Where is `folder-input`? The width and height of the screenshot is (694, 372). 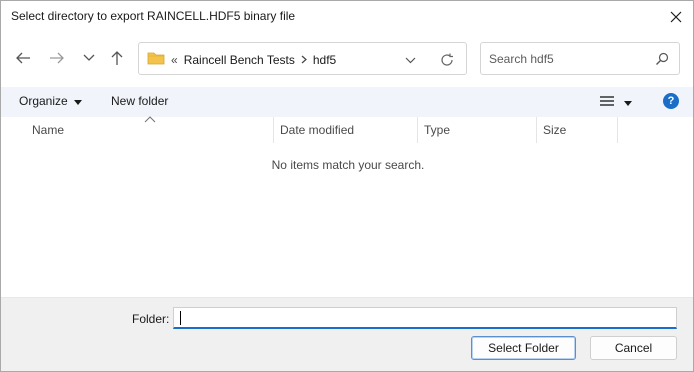 folder-input is located at coordinates (425, 318).